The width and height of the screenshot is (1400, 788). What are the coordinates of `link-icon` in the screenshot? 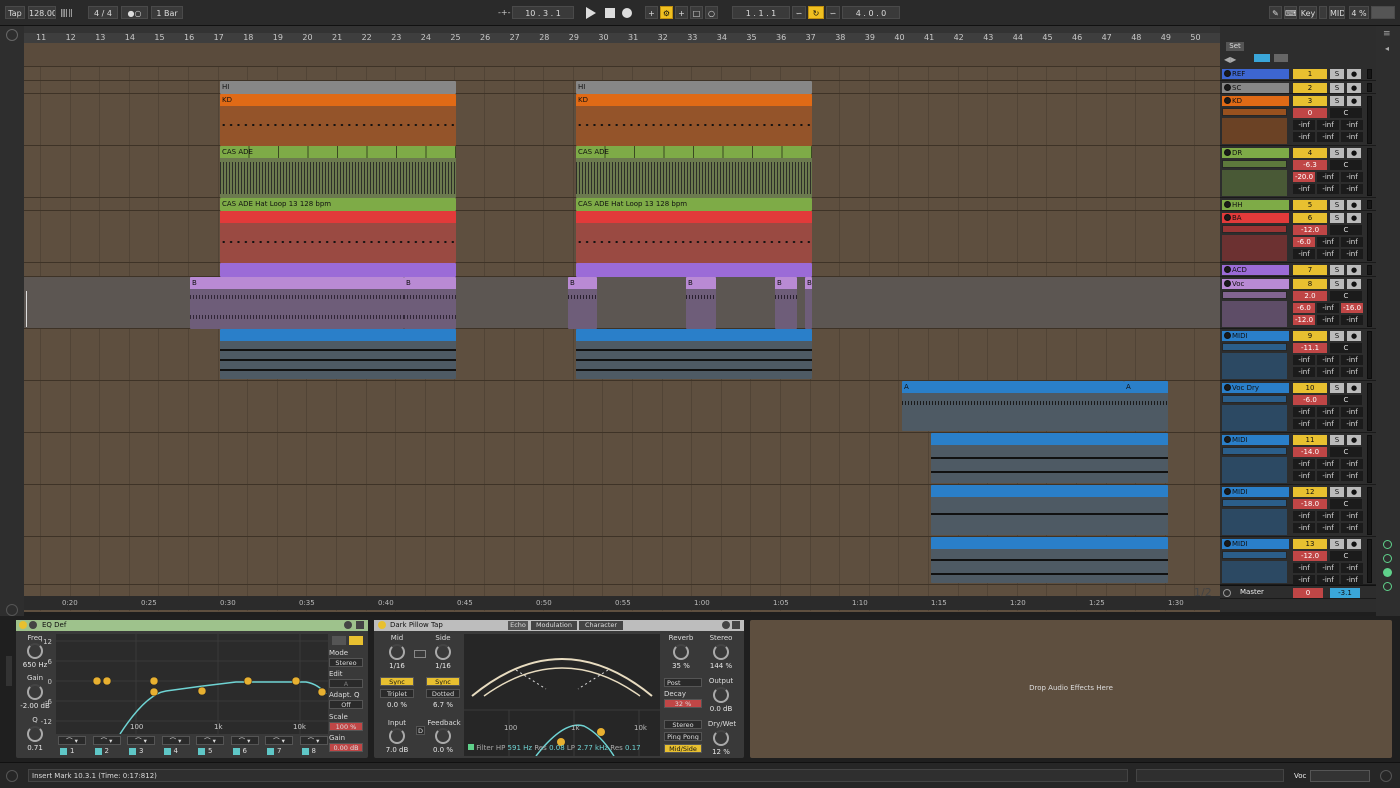 It's located at (420, 654).